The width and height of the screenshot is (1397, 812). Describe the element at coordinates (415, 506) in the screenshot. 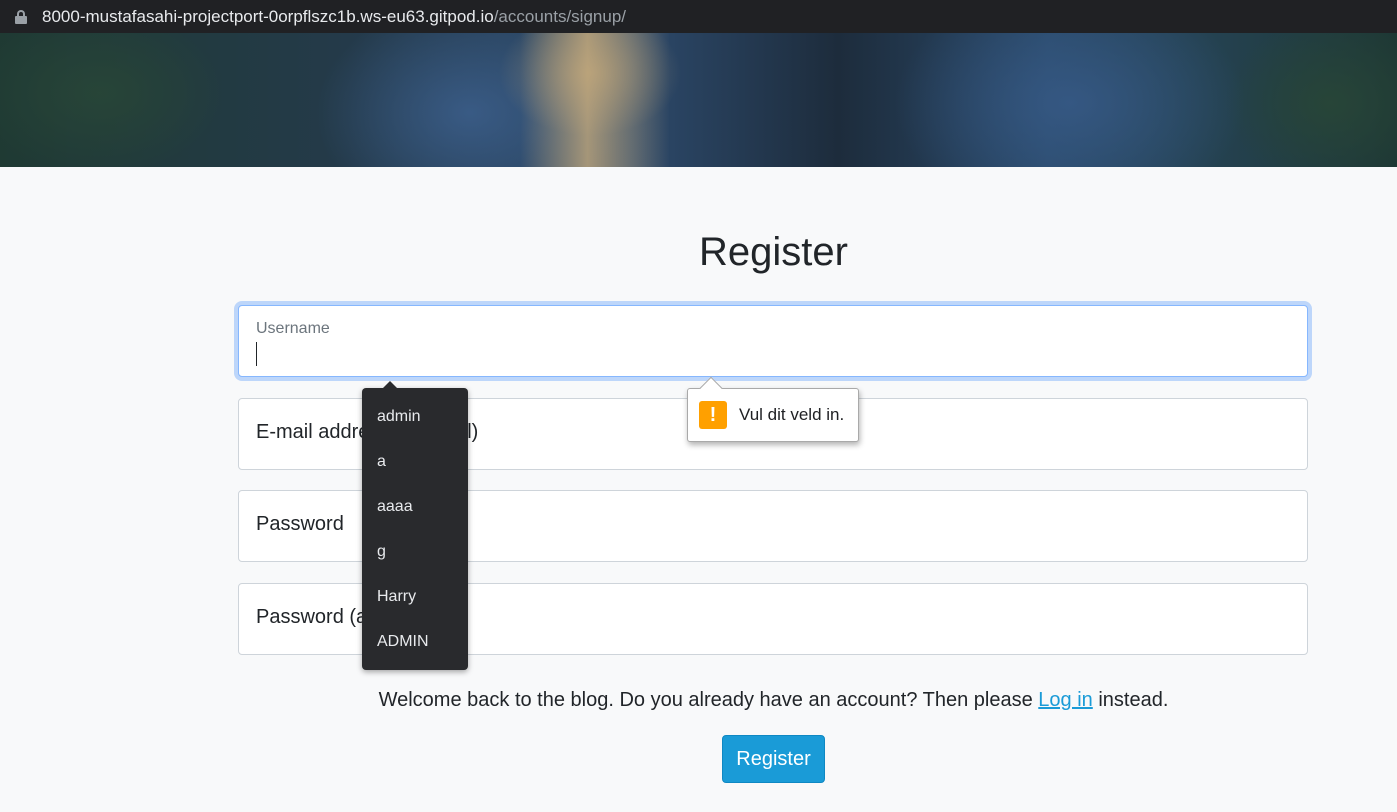

I see `autocomplete-option: aaaa` at that location.